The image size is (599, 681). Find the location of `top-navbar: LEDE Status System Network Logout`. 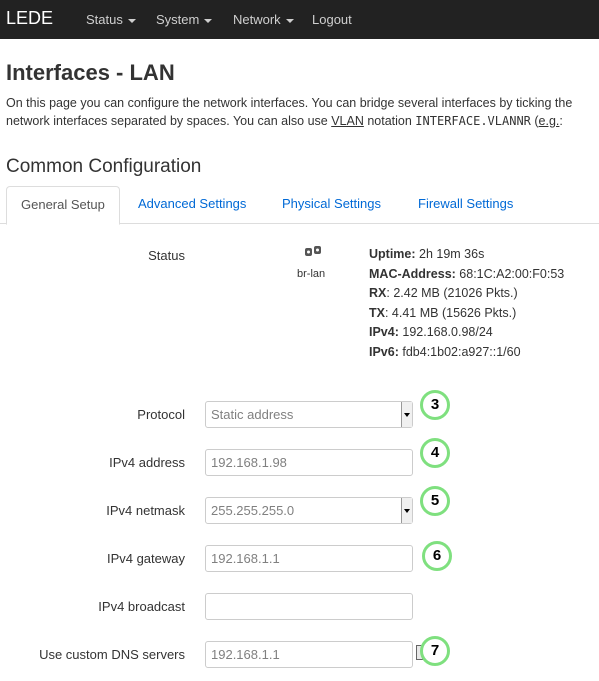

top-navbar: LEDE Status System Network Logout is located at coordinates (299, 19).